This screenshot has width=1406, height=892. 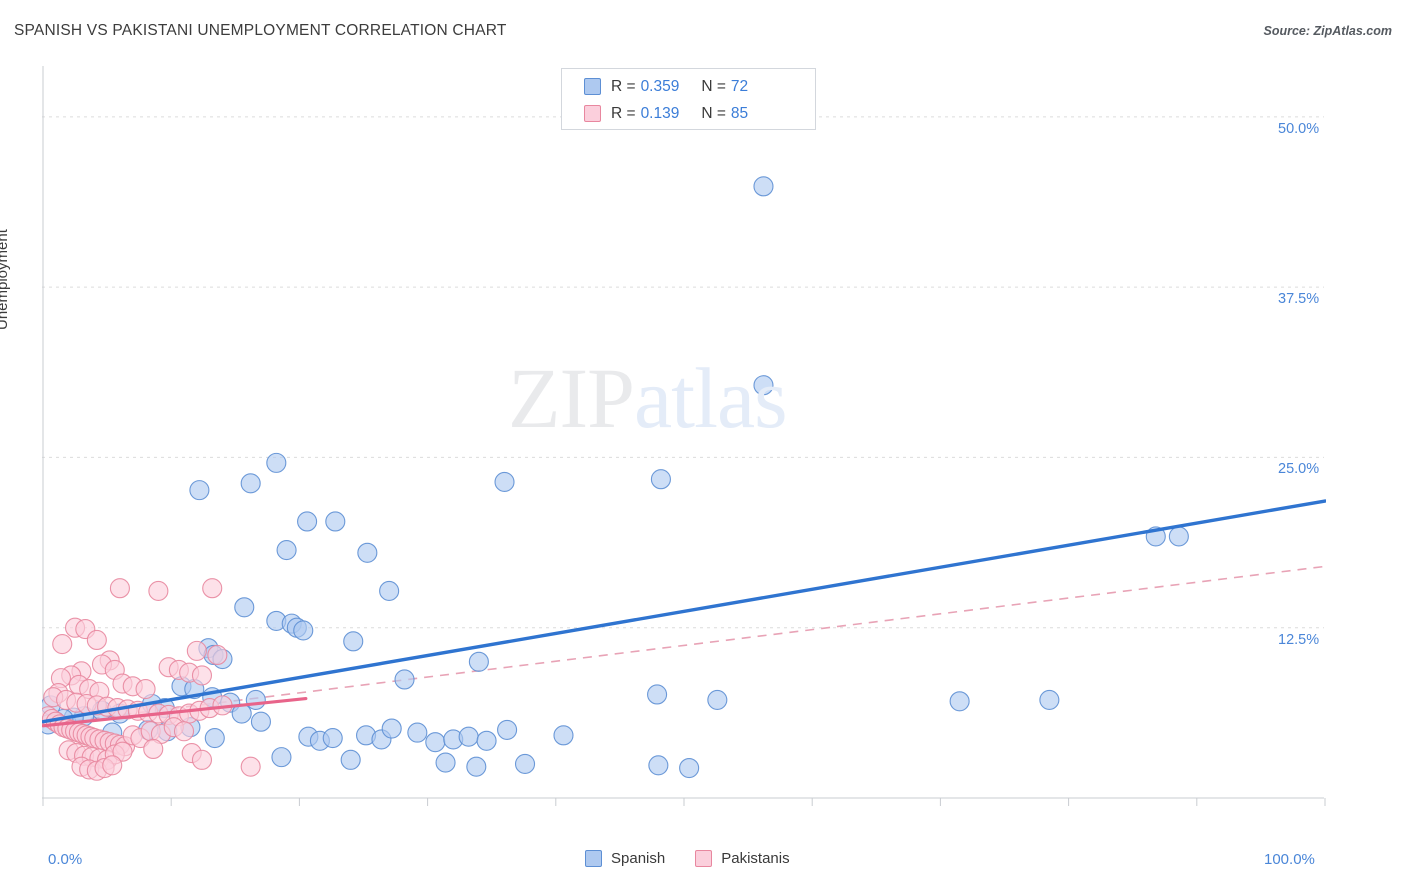 What do you see at coordinates (1328, 31) in the screenshot?
I see `source-label: Source: ZipAtlas.com` at bounding box center [1328, 31].